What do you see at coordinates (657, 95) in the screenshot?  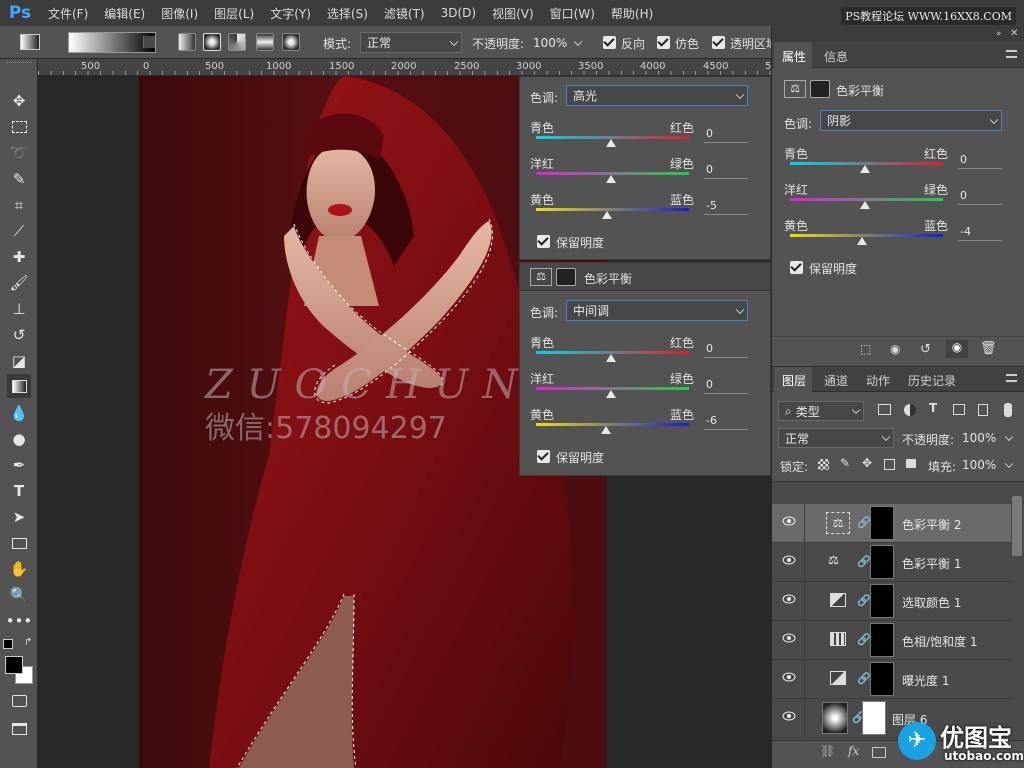 I see `tone-select: 高光` at bounding box center [657, 95].